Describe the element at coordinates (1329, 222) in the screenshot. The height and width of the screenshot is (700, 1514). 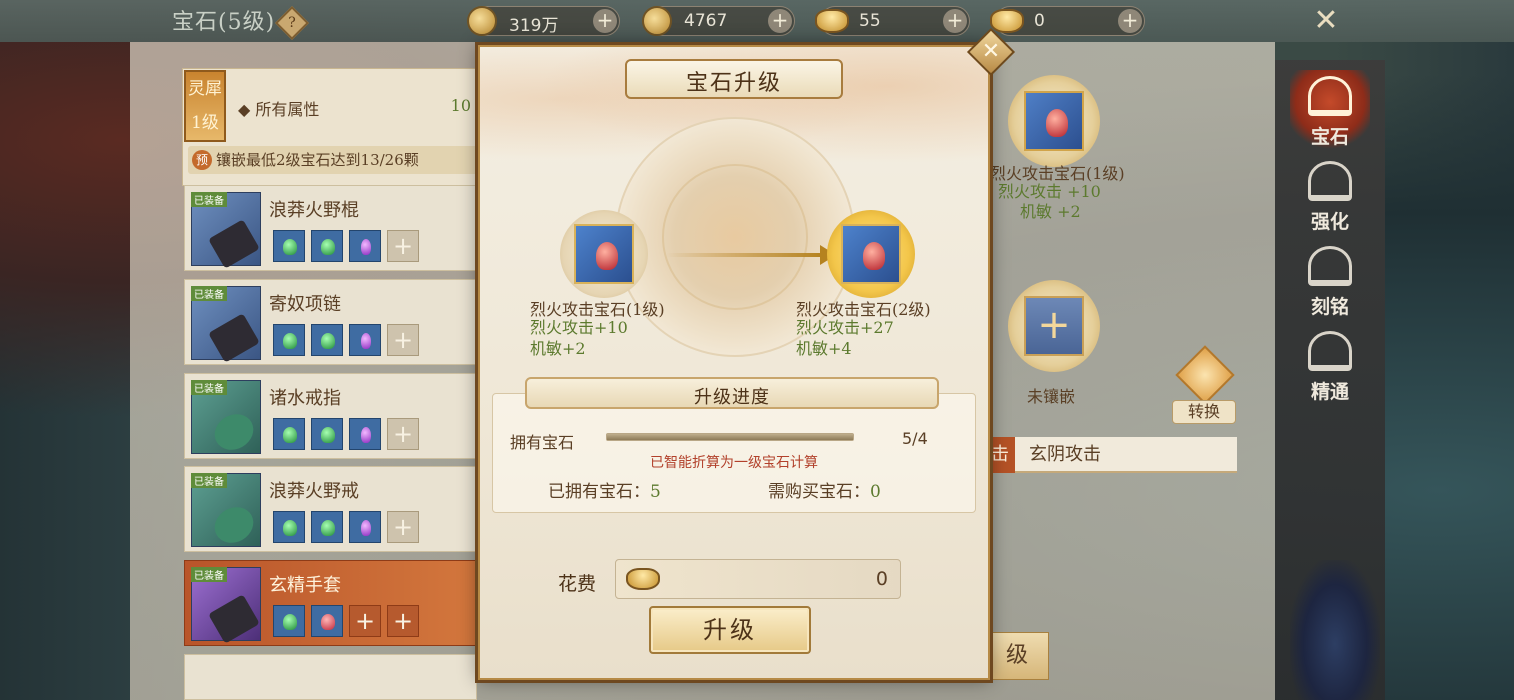
I see `nav-label: 强化` at that location.